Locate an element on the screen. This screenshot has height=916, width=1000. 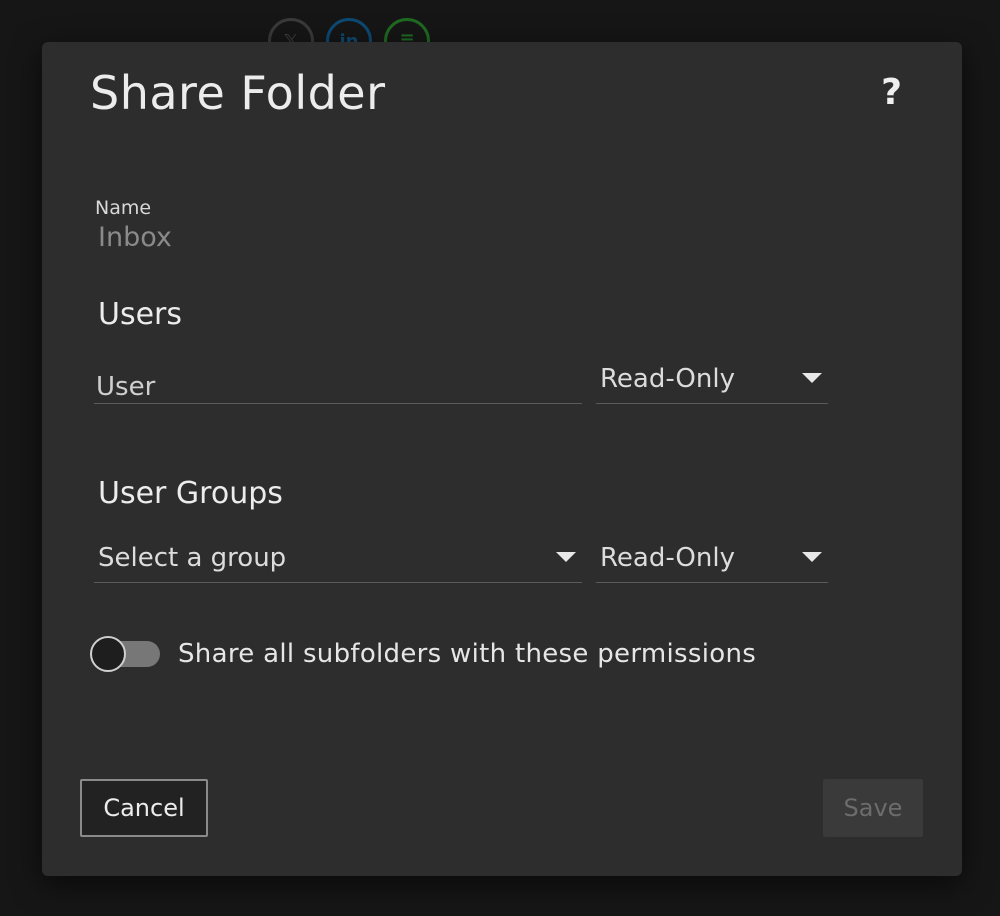
user-groups-heading: User Groups is located at coordinates (190, 493).